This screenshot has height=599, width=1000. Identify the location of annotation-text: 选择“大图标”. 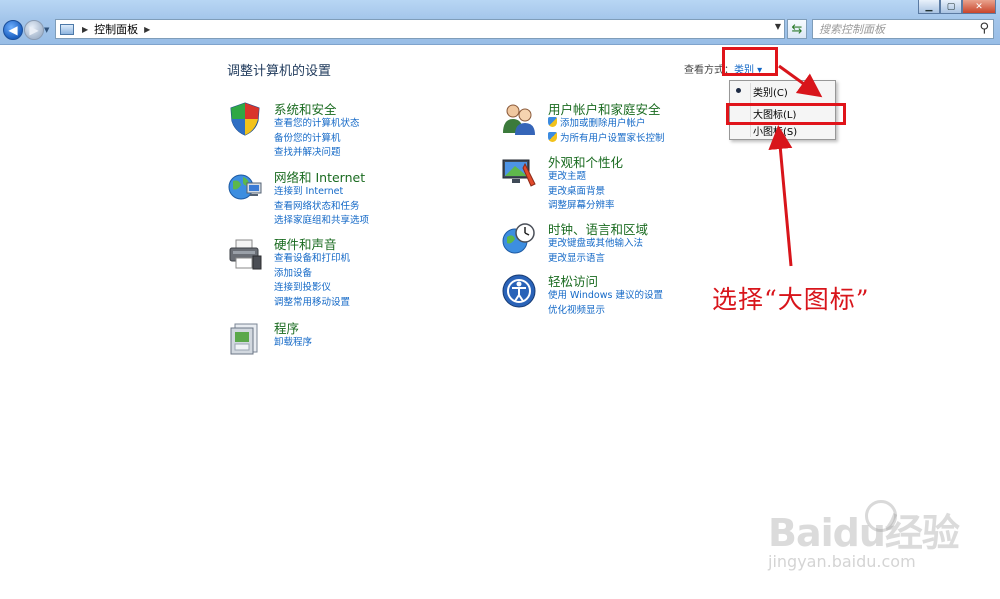
(791, 299).